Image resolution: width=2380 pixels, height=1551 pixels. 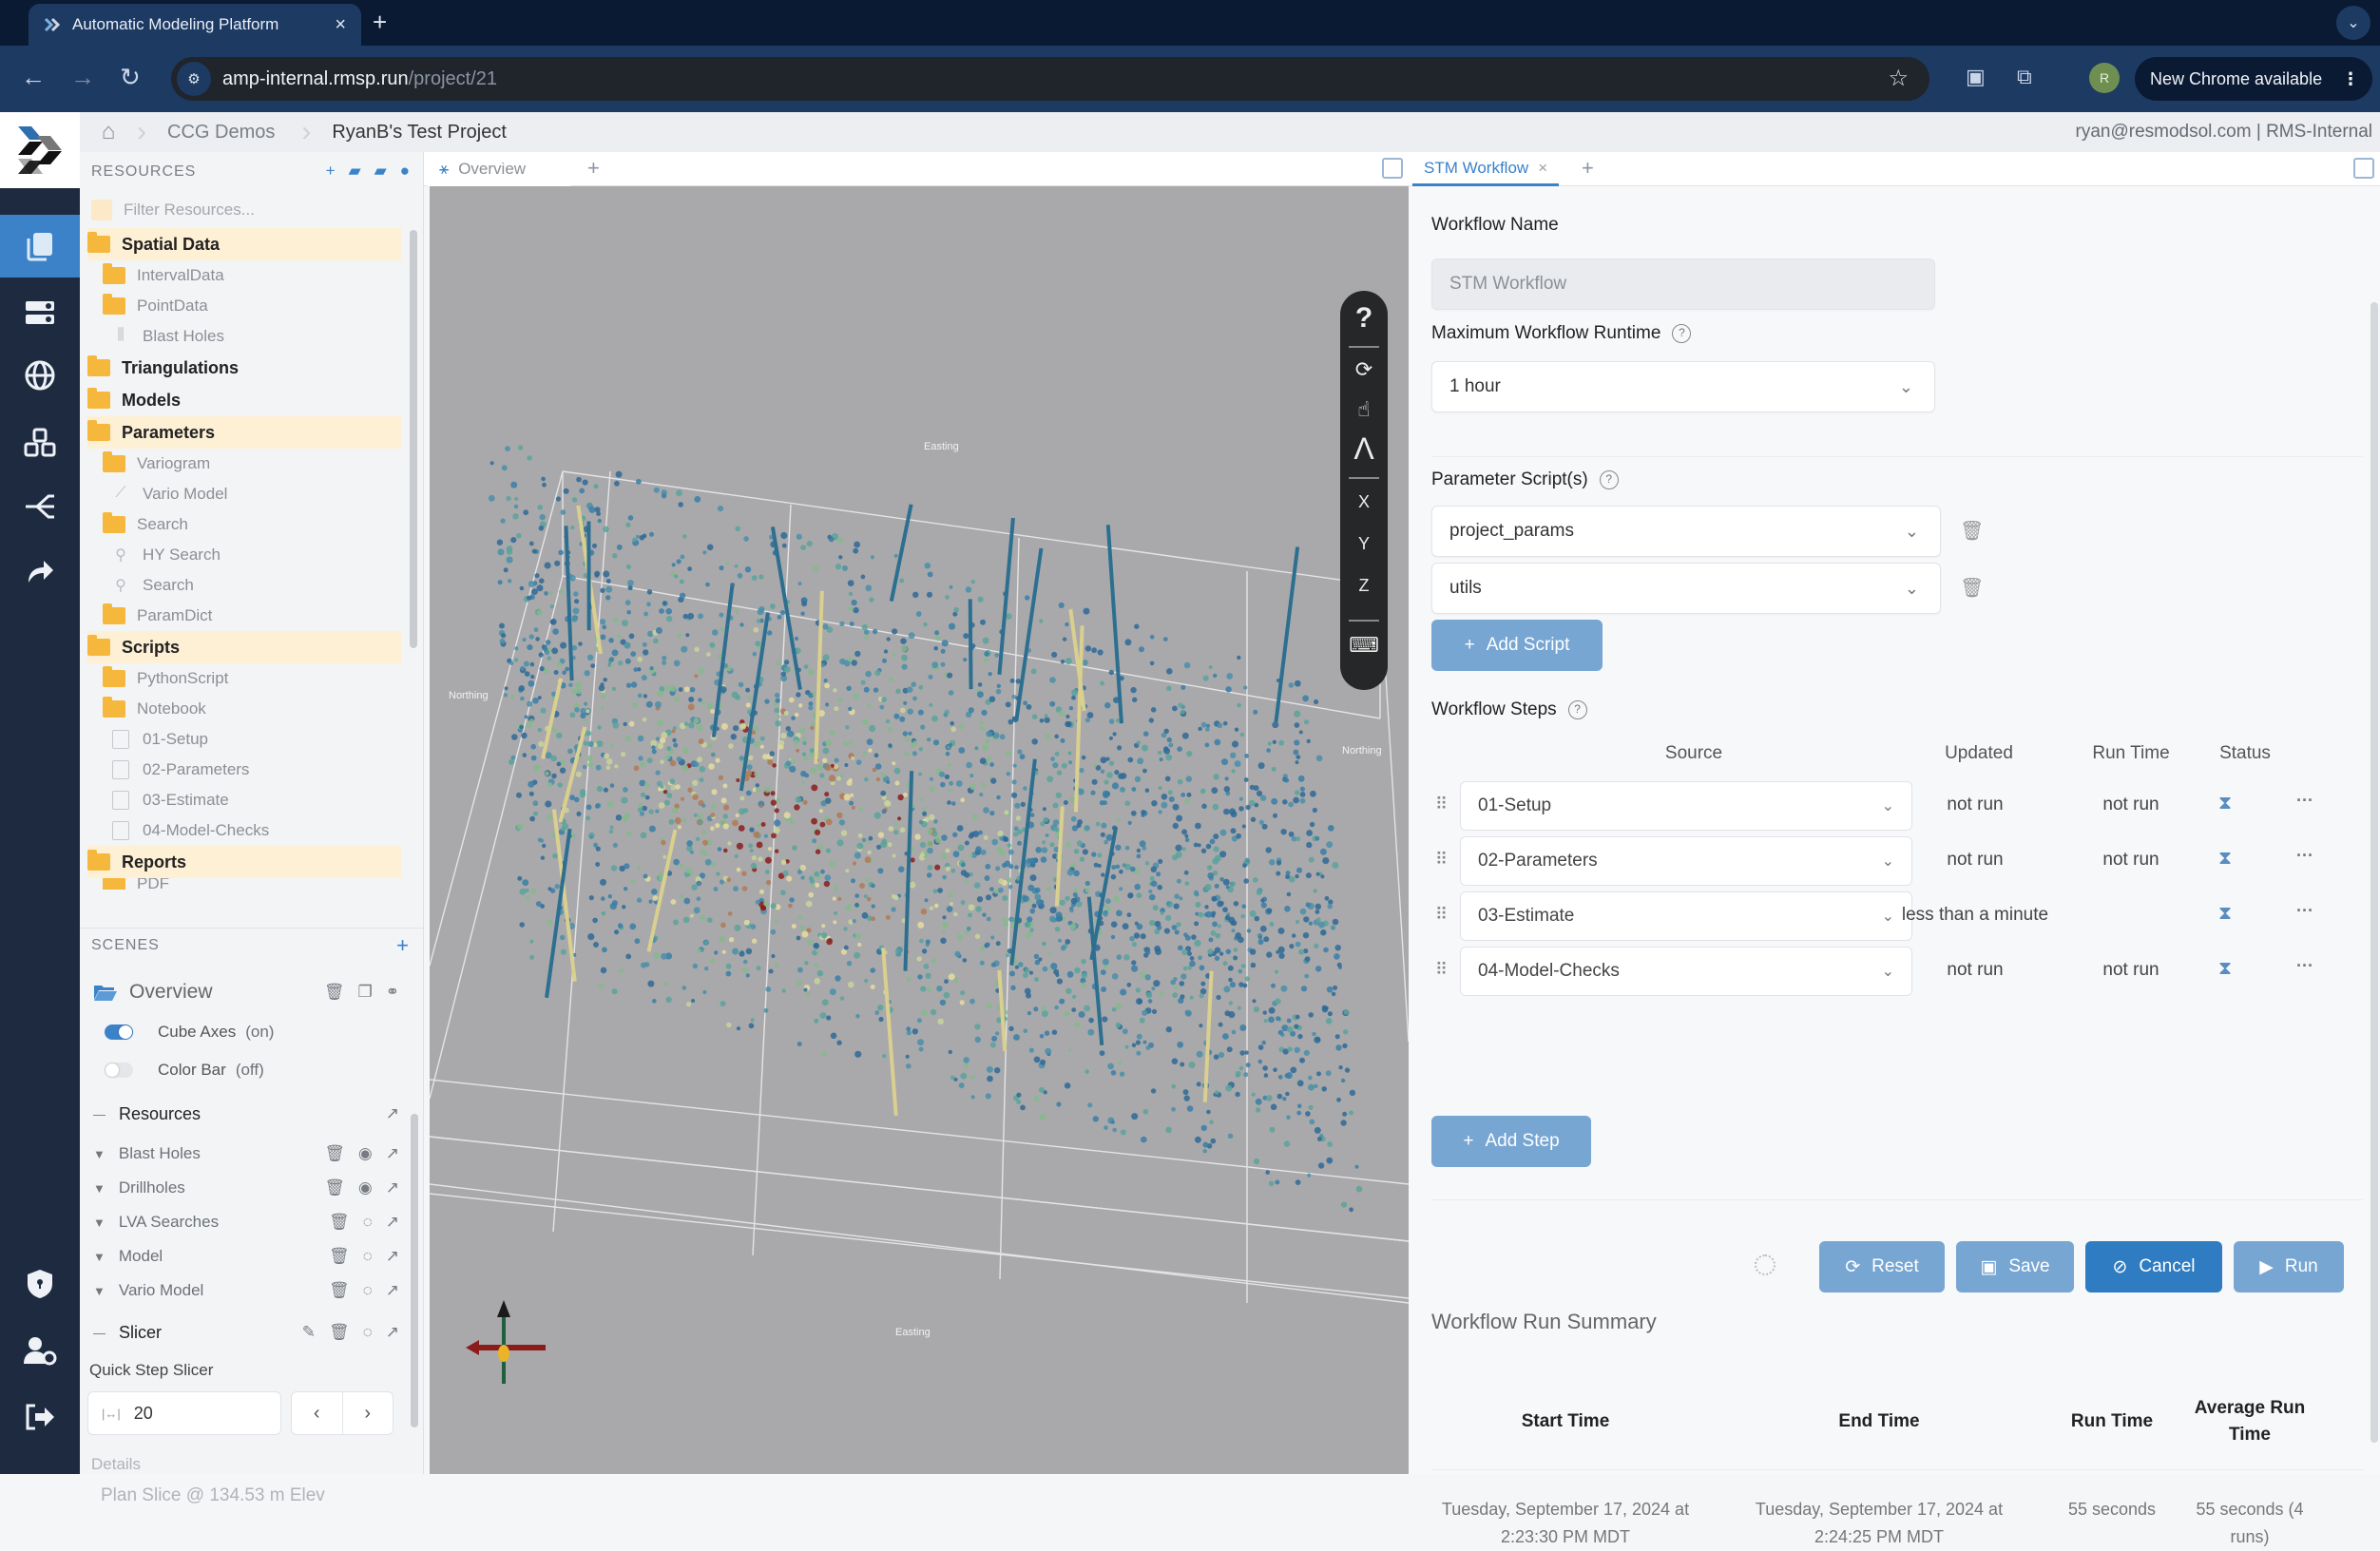 What do you see at coordinates (119, 1070) in the screenshot?
I see `color-bar-toggle` at bounding box center [119, 1070].